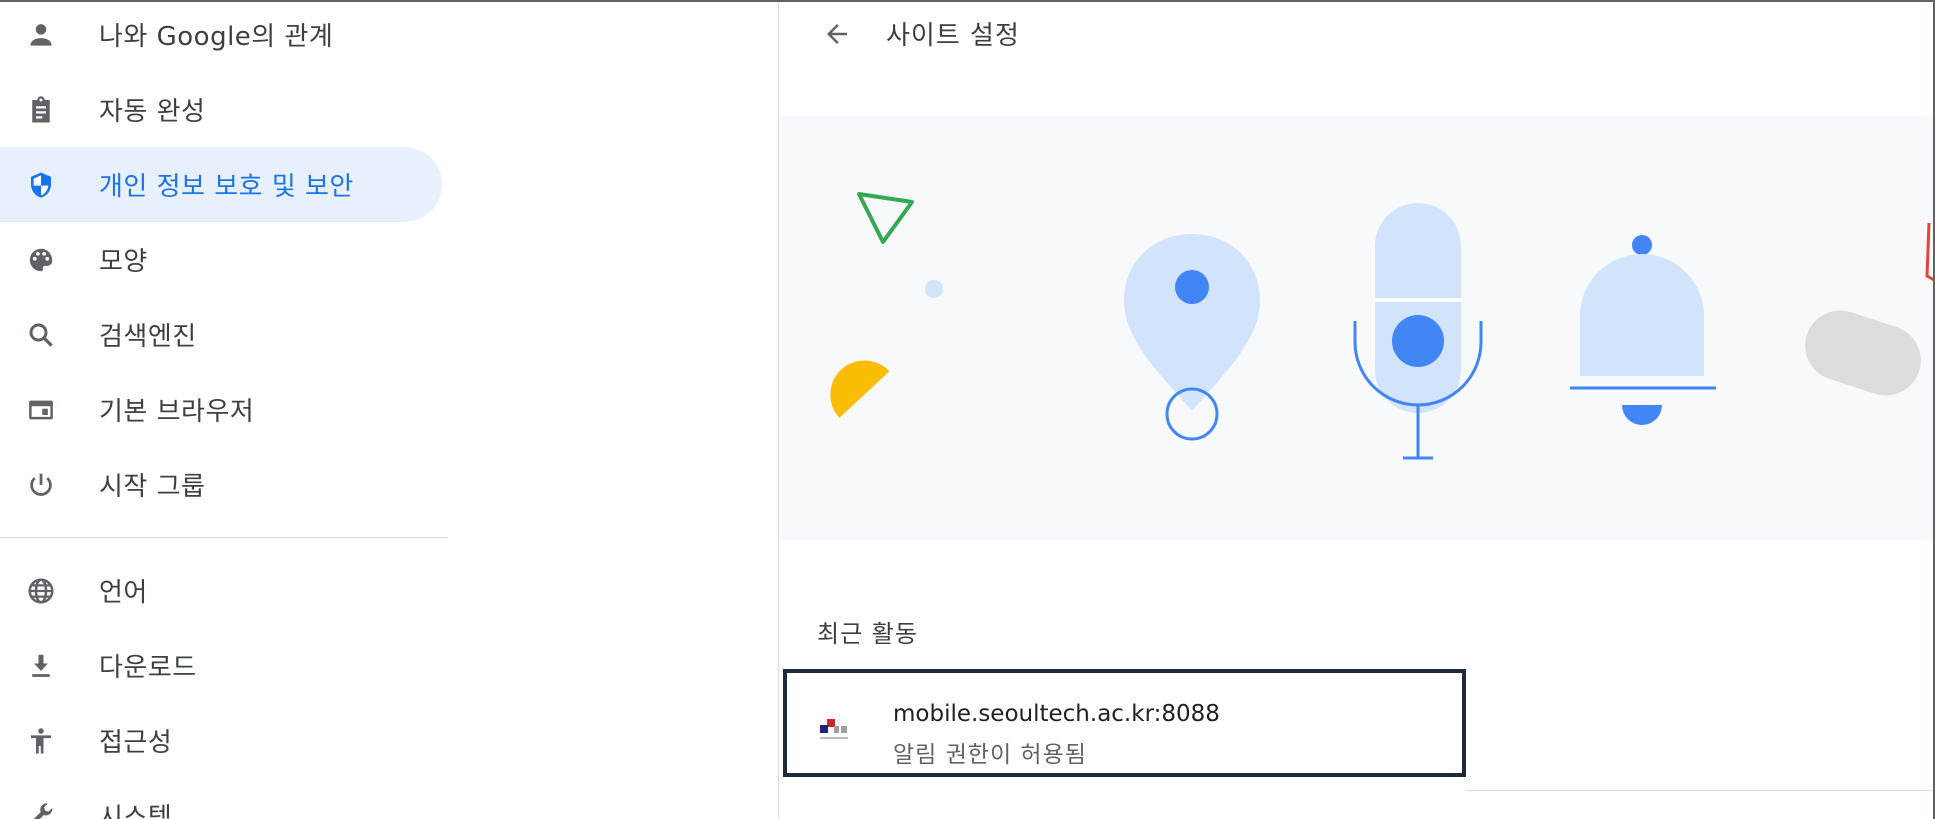 The image size is (1935, 819). What do you see at coordinates (123, 593) in the screenshot?
I see `sidebar-item-label: 언어` at bounding box center [123, 593].